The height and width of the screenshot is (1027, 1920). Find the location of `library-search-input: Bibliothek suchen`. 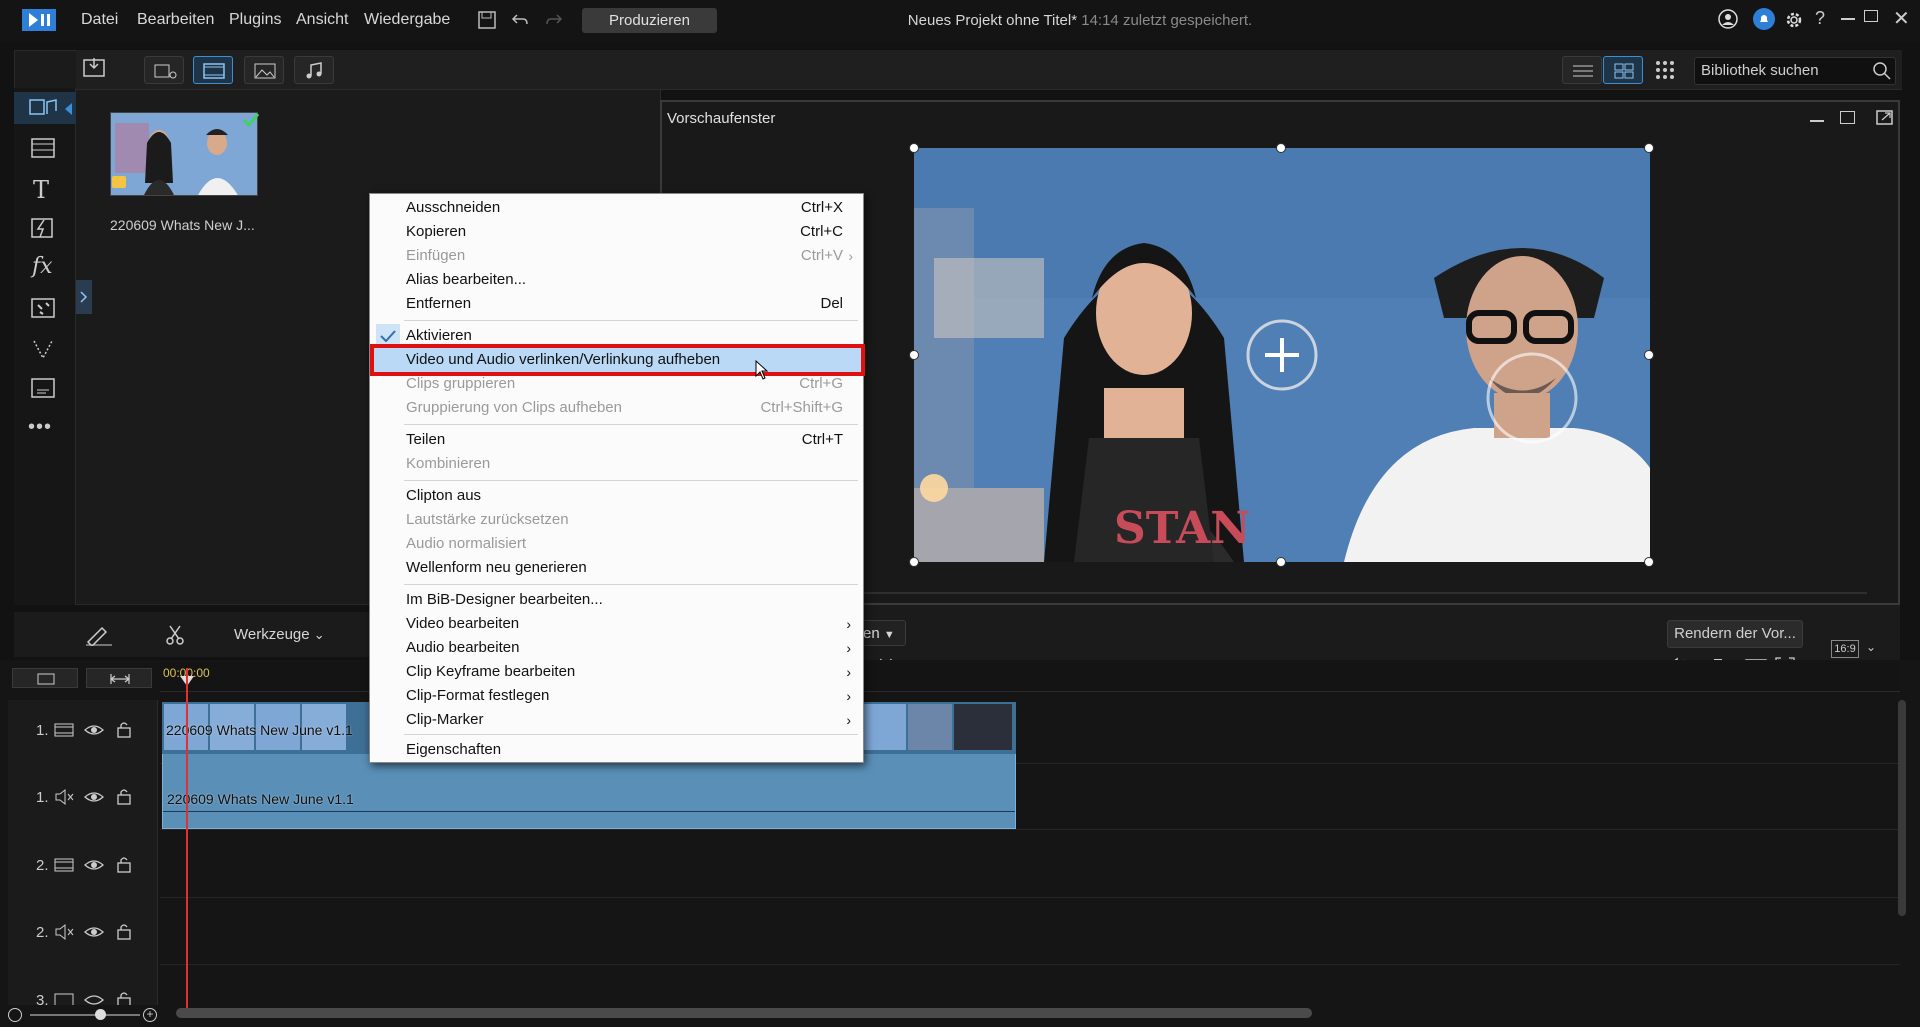

library-search-input: Bibliothek suchen is located at coordinates (1795, 71).